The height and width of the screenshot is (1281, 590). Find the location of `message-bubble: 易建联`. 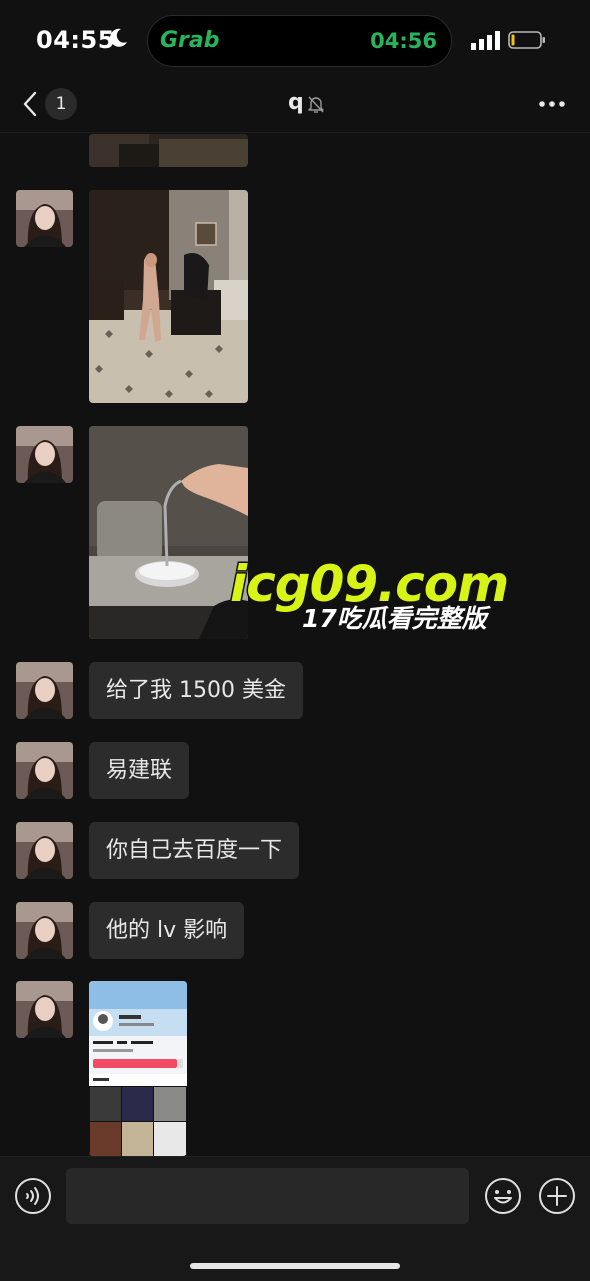

message-bubble: 易建联 is located at coordinates (139, 770).